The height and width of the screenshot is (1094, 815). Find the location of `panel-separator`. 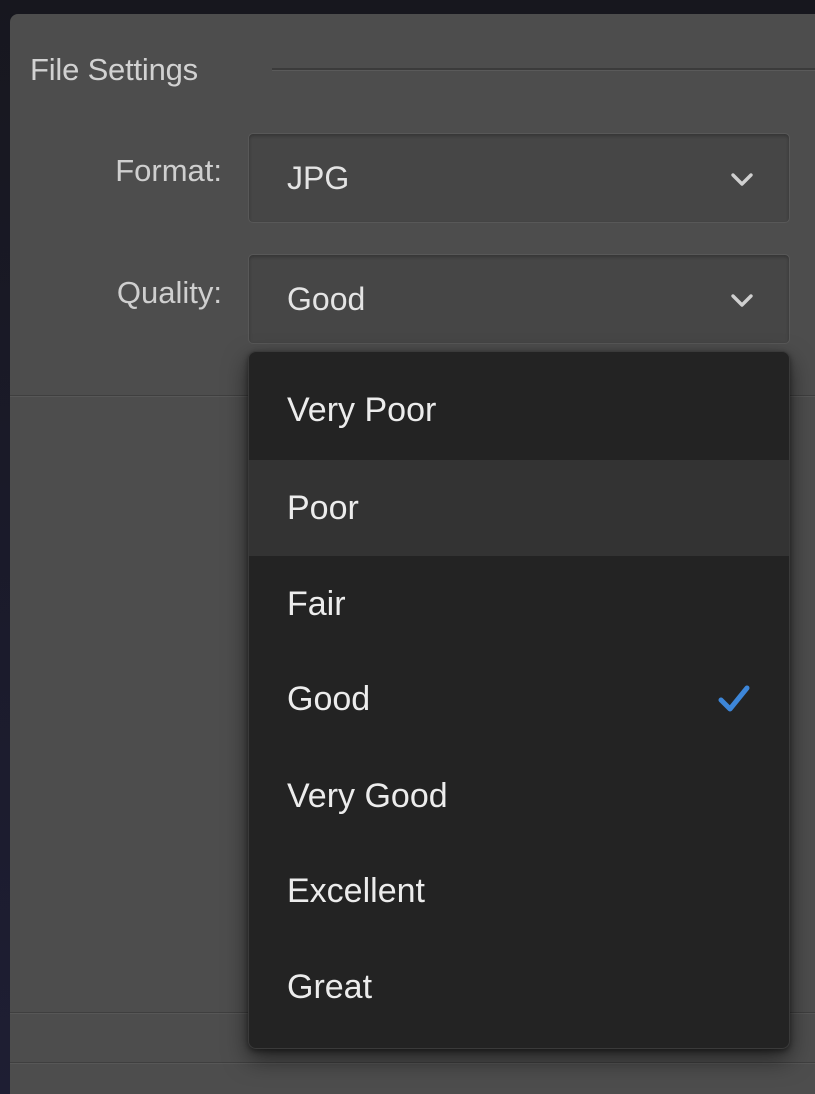

panel-separator is located at coordinates (412, 1063).